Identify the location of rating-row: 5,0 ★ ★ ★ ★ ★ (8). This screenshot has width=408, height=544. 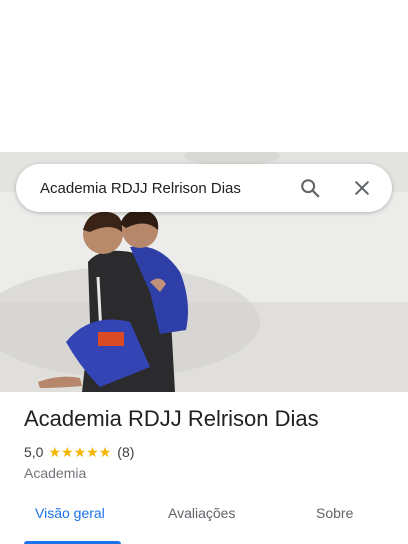
(79, 452).